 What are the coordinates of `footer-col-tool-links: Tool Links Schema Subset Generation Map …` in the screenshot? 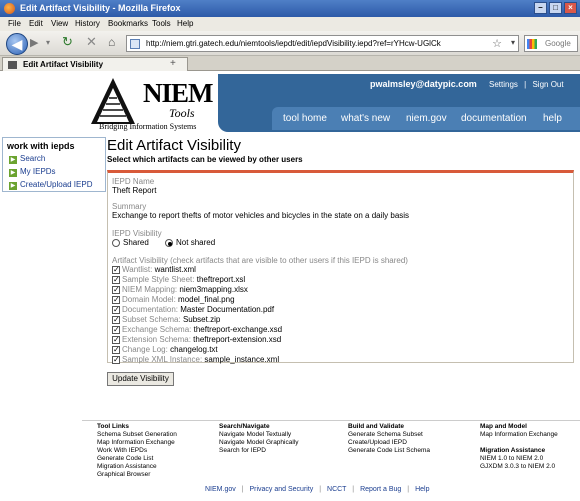 It's located at (137, 451).